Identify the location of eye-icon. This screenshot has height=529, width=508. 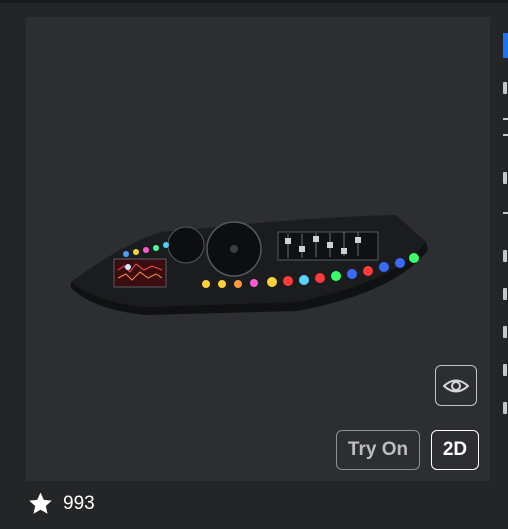
(456, 385).